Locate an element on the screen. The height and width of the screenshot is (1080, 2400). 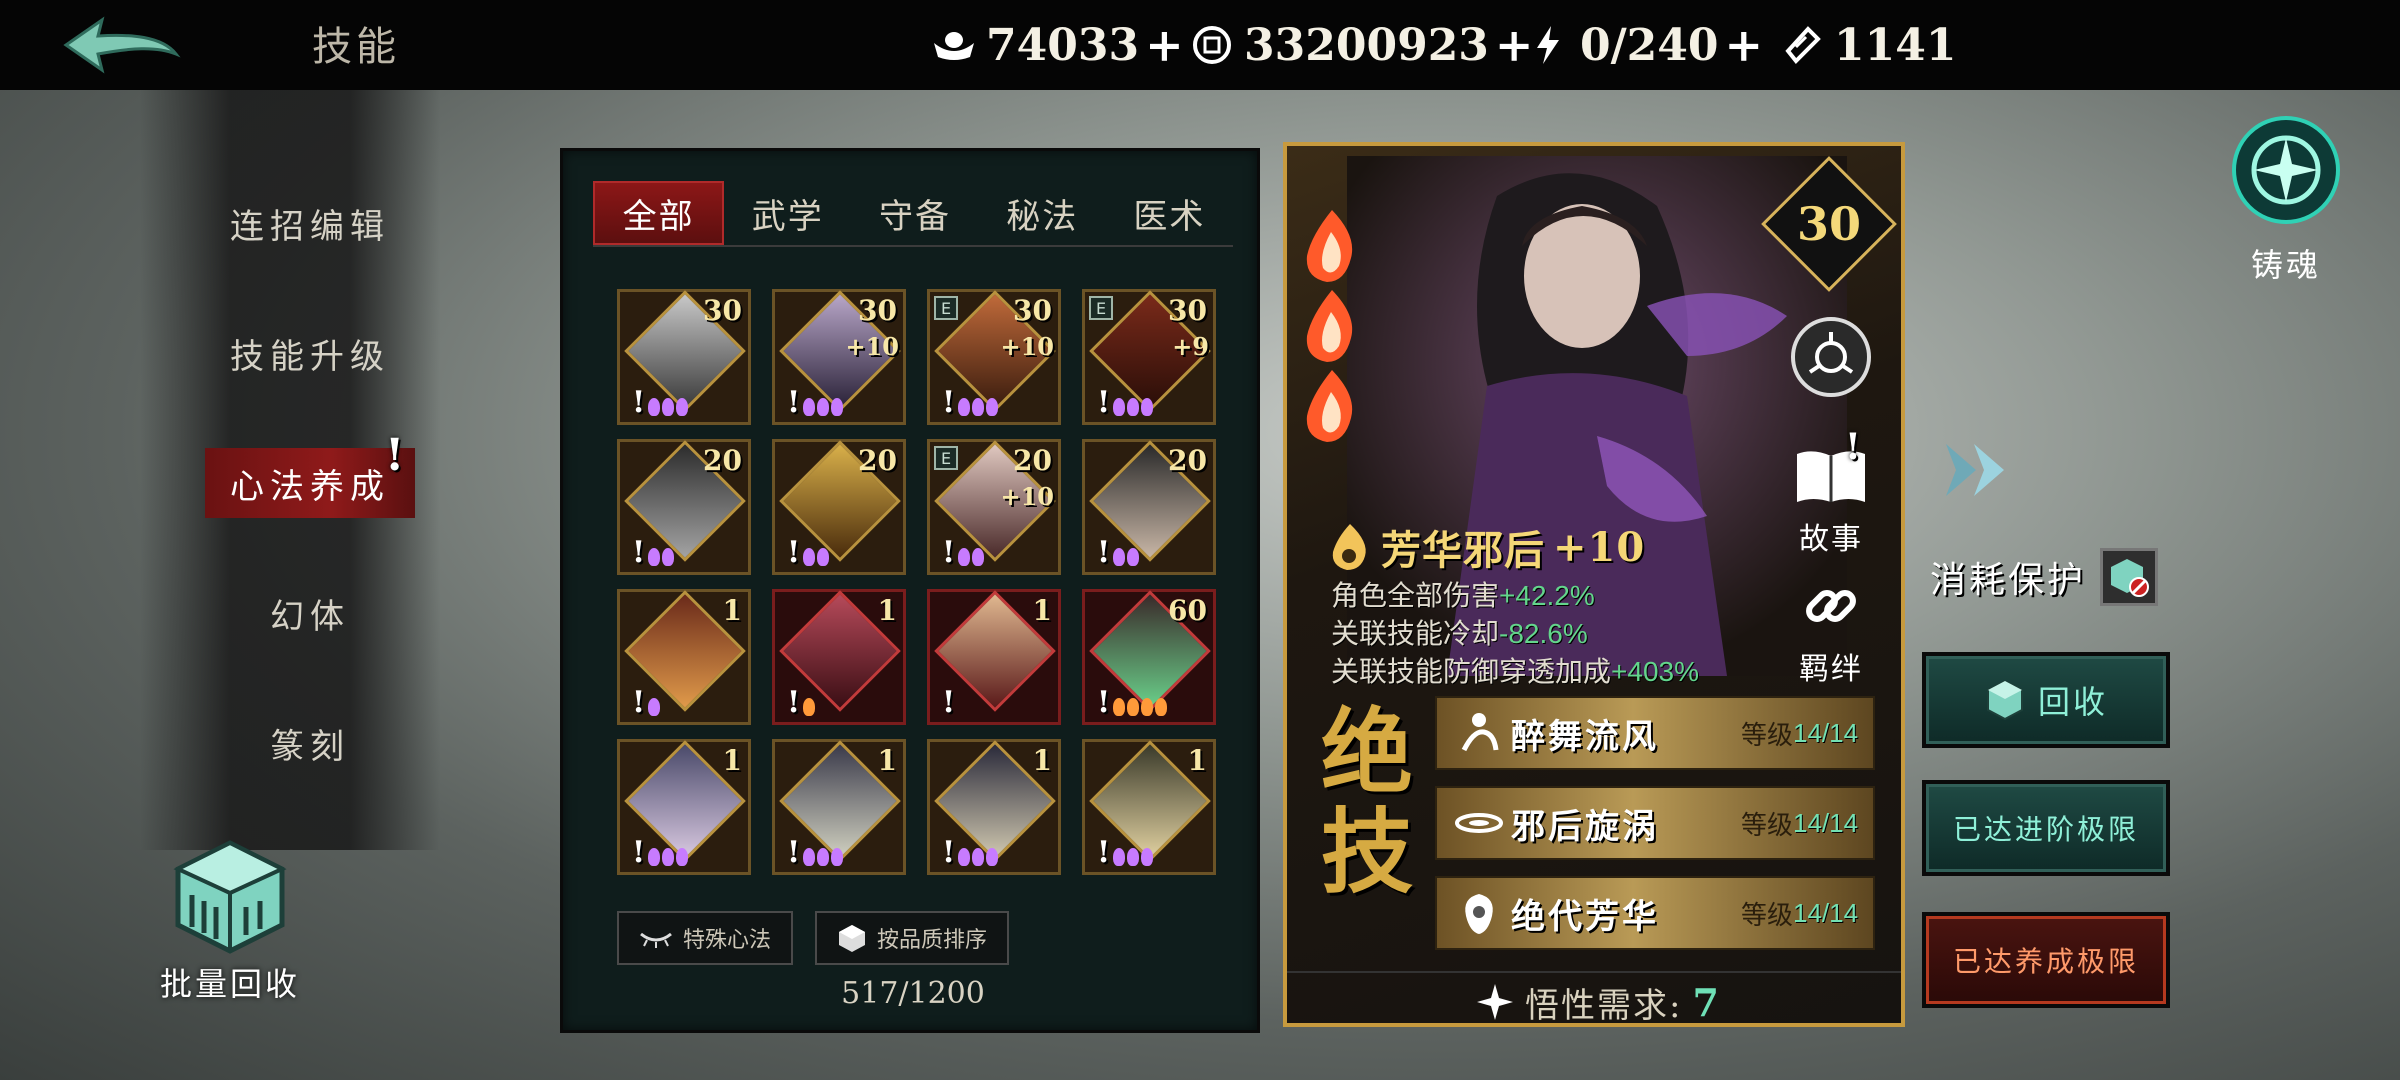
add-silver-button: + is located at coordinates (1164, 45).